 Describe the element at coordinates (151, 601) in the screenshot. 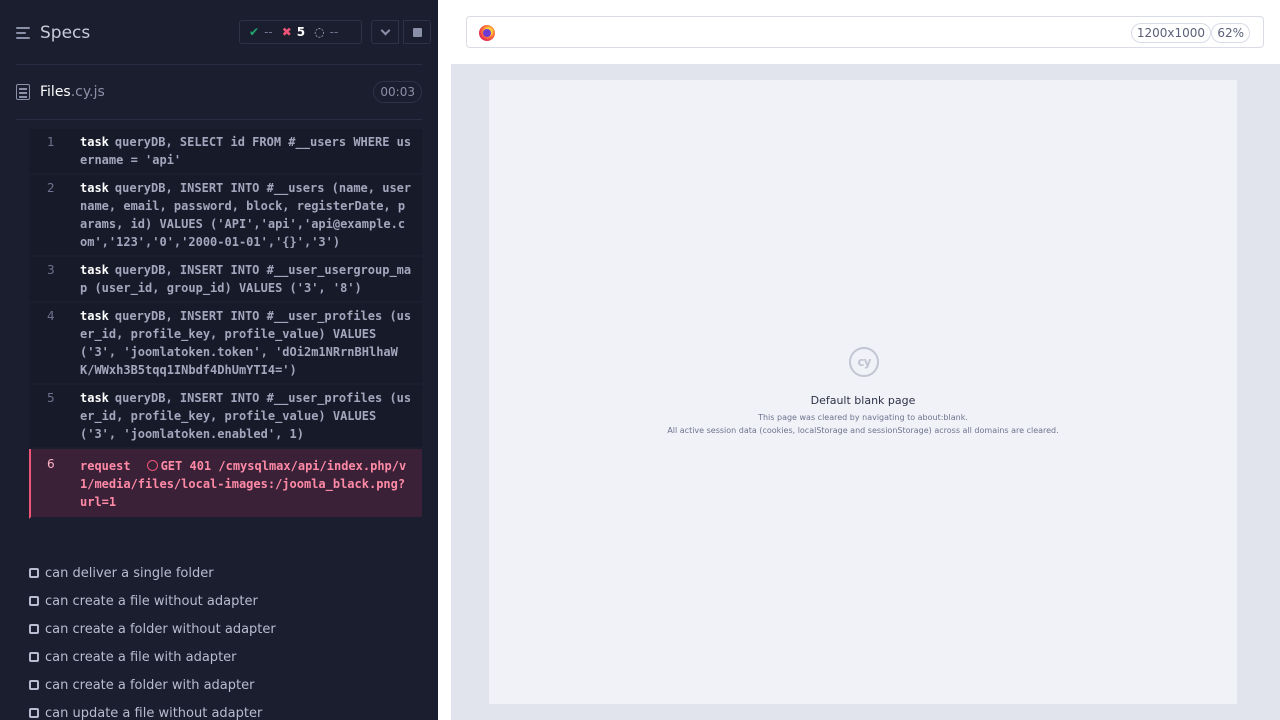

I see `test-title: can create a file without adapter` at that location.